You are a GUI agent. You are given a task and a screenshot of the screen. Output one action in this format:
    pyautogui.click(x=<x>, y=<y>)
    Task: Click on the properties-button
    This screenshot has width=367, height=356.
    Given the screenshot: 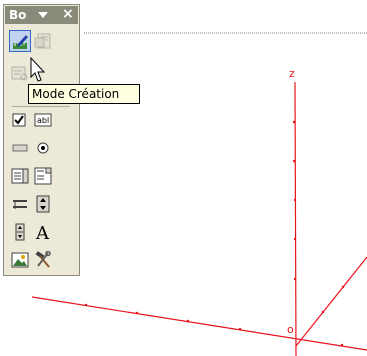 What is the action you would take?
    pyautogui.click(x=43, y=41)
    